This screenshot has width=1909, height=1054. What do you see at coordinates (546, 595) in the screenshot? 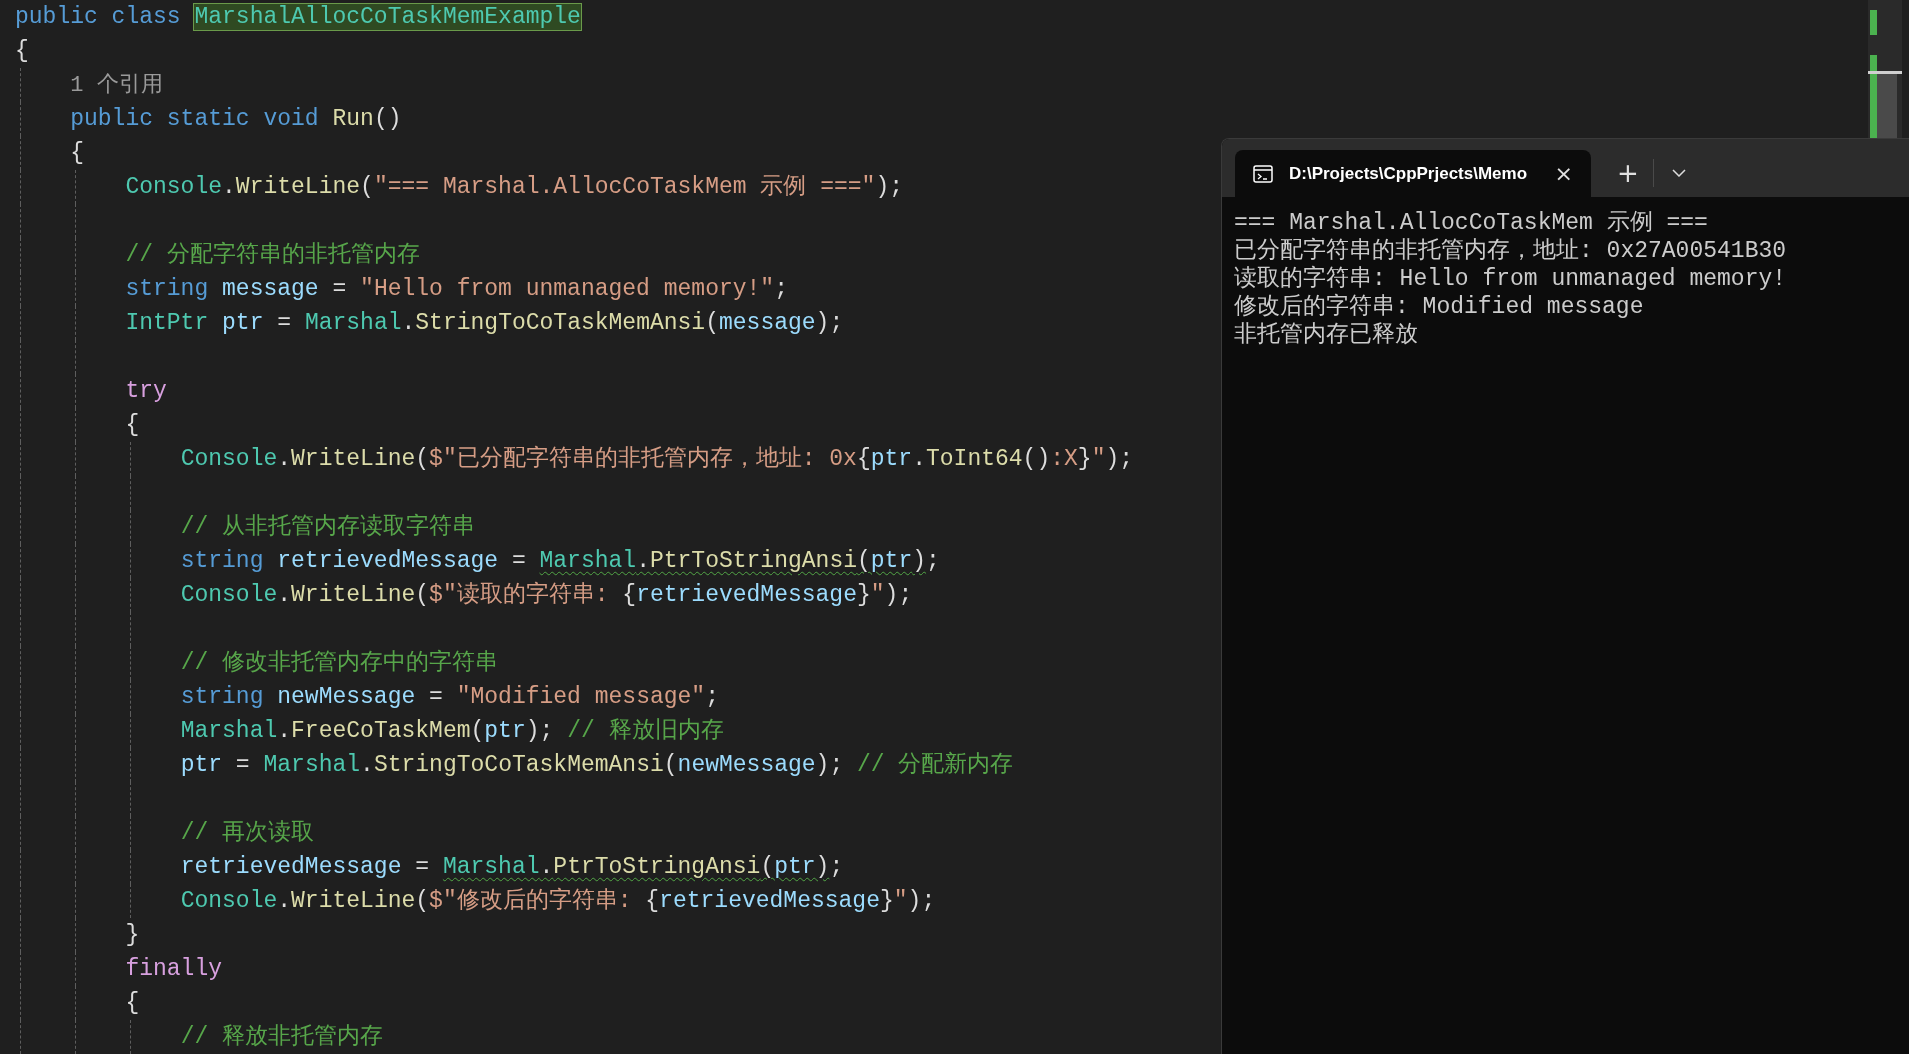
I see `code-line: Console.WriteLine($"读取的字符串: {retrievedMessage}");` at bounding box center [546, 595].